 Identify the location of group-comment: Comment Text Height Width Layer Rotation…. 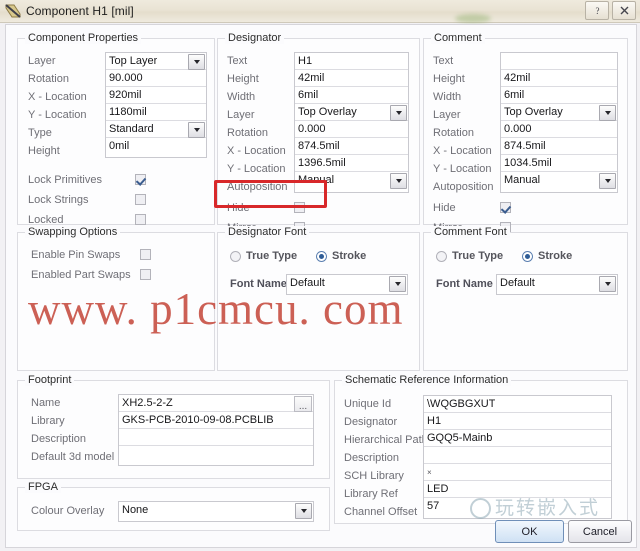
(525, 133).